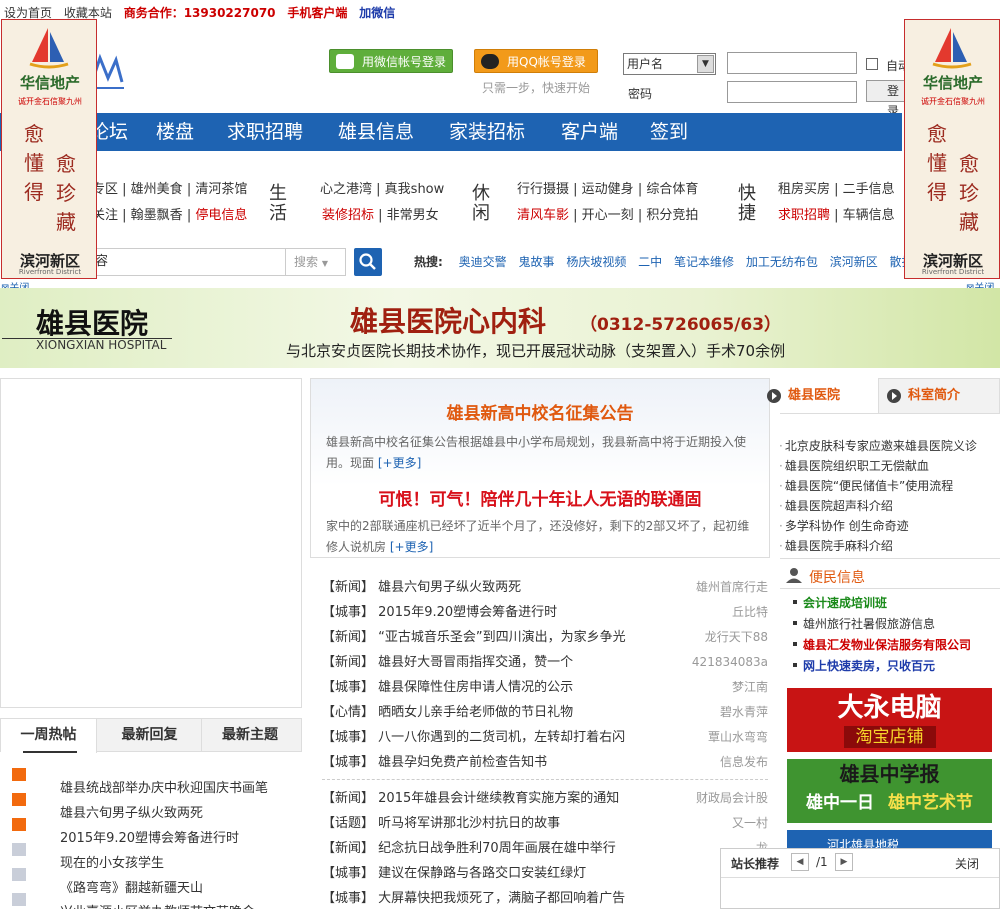 The image size is (1000, 909). What do you see at coordinates (869, 189) in the screenshot?
I see `subnav-link: 二手信息` at bounding box center [869, 189].